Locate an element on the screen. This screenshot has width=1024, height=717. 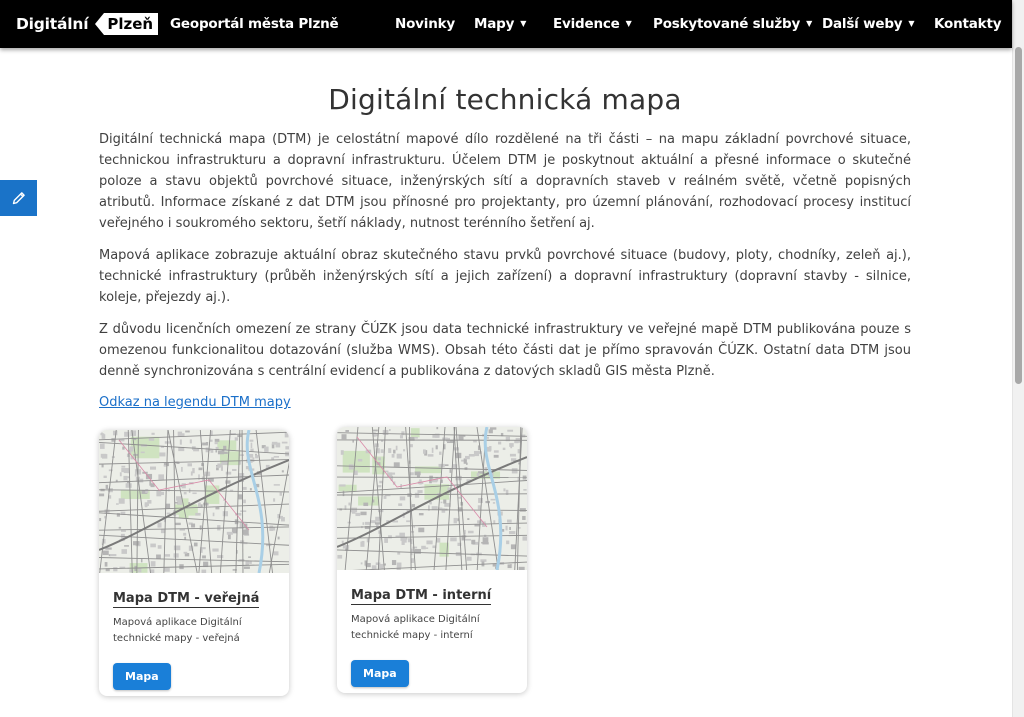
scrollbar-thumb is located at coordinates (1018, 215).